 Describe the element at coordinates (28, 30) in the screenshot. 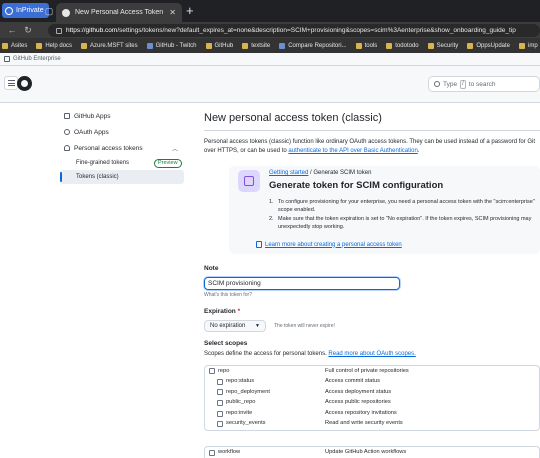

I see `refresh-icon: ↻` at that location.